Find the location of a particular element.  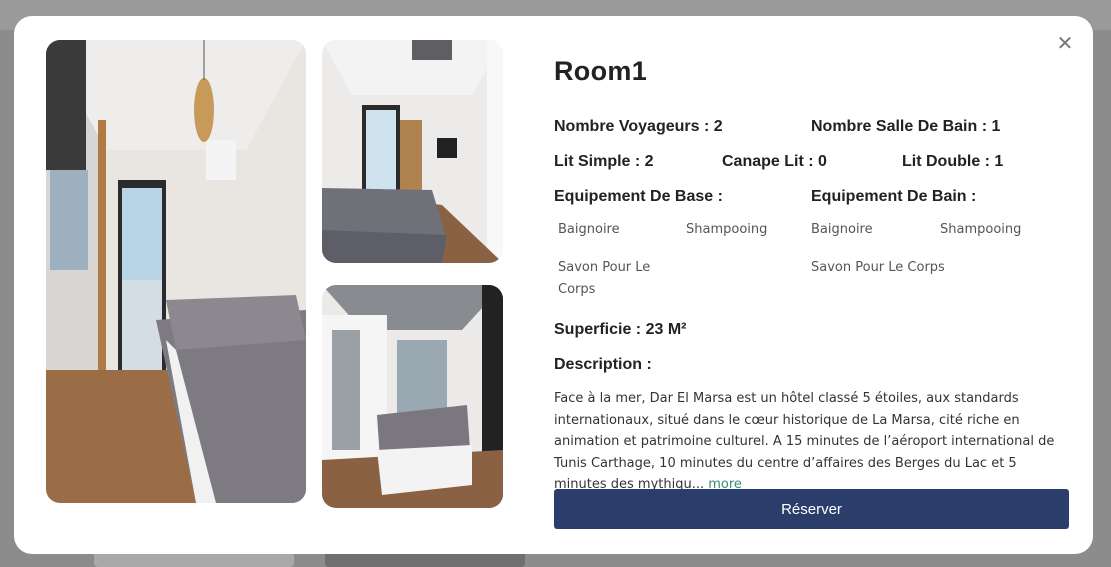

room-photo-secondary is located at coordinates (412, 151).